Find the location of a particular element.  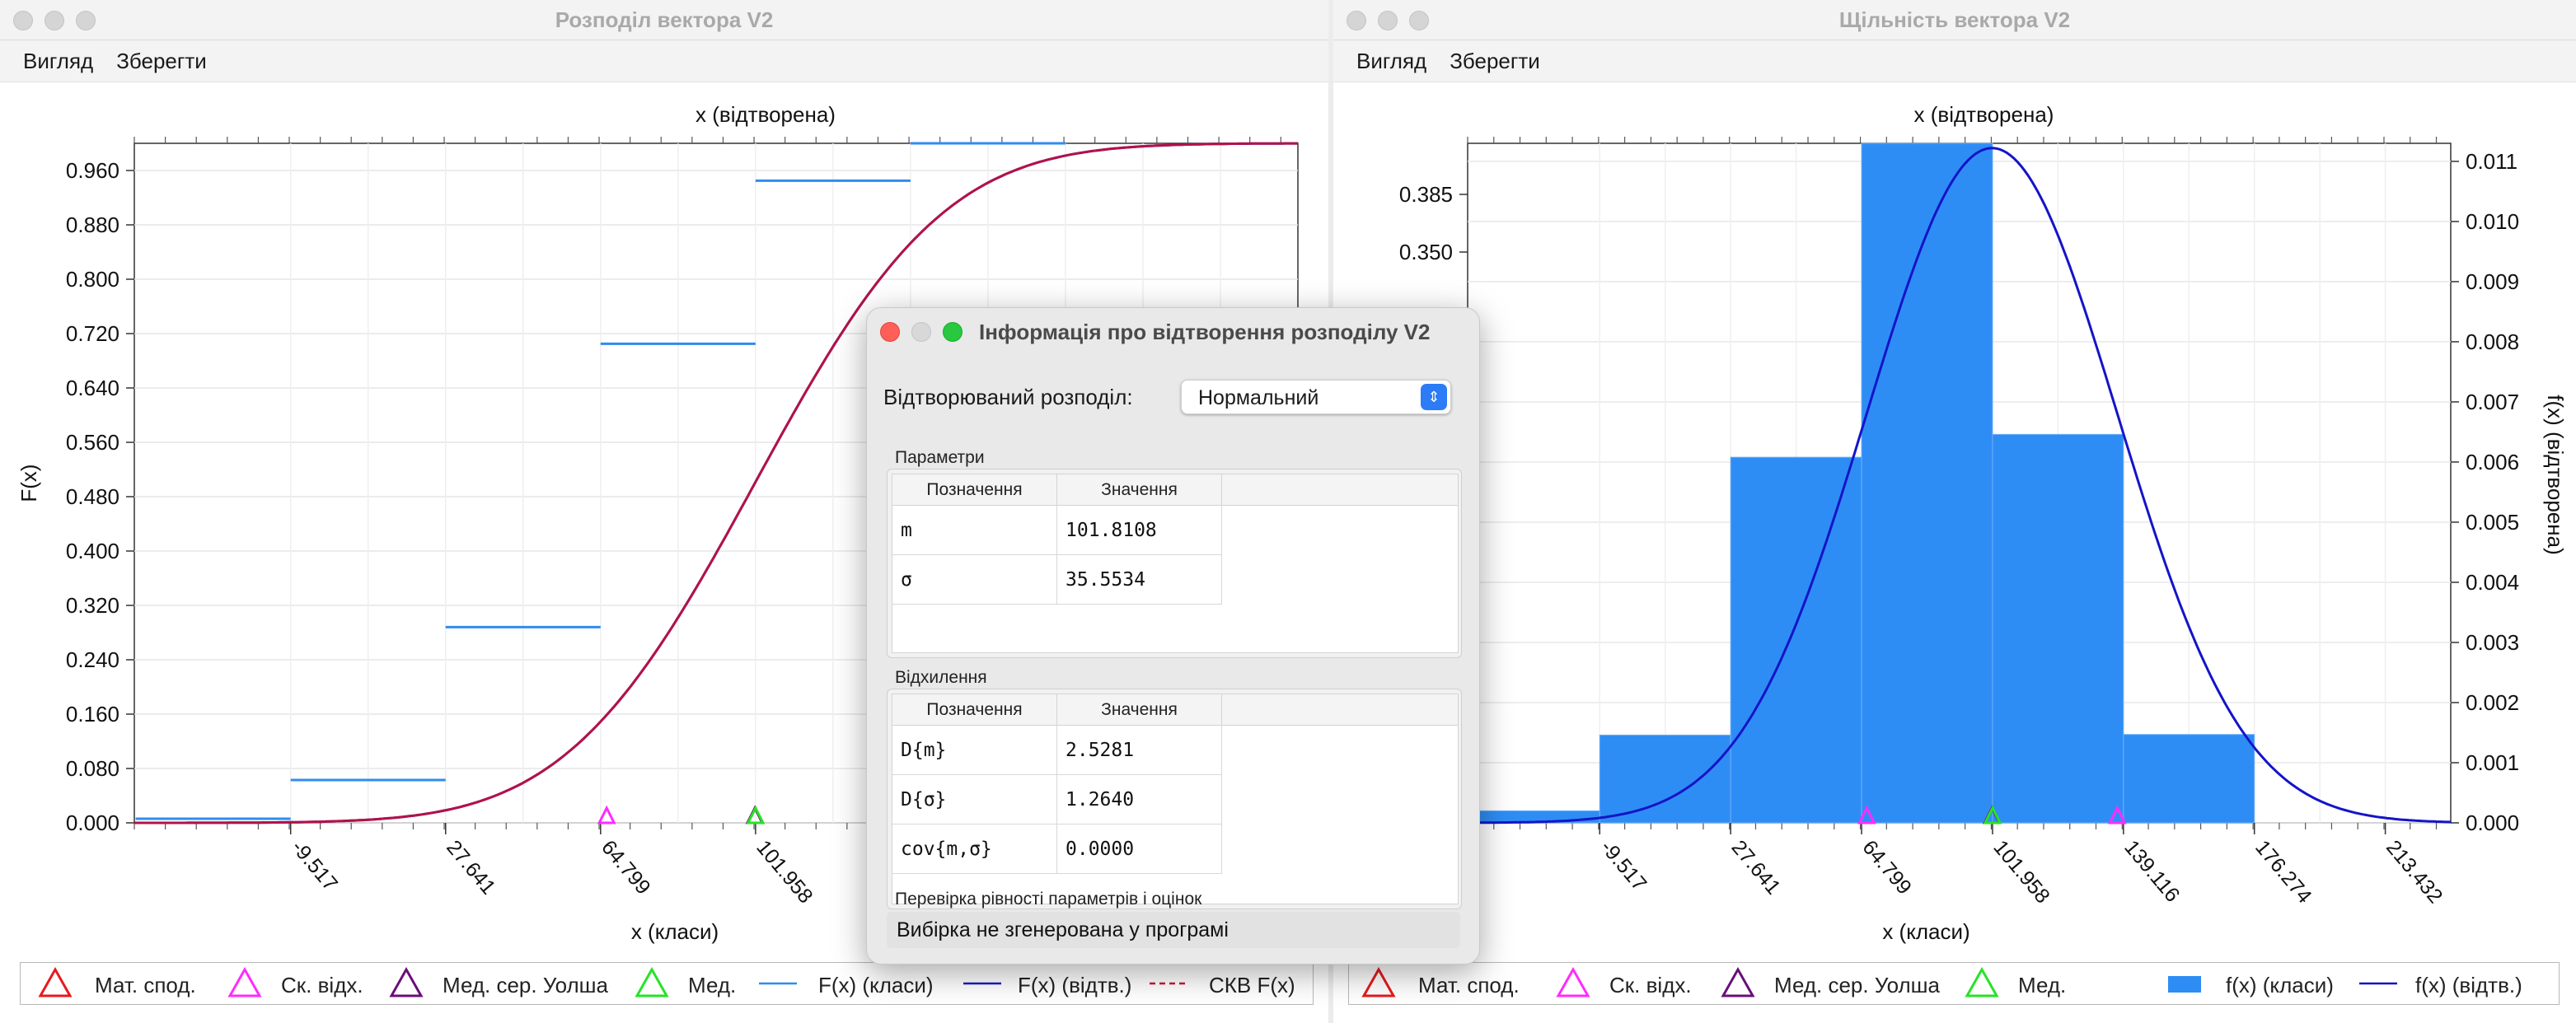

y-right-axis-label: f(x) (відтворена) is located at coordinates (2555, 475).